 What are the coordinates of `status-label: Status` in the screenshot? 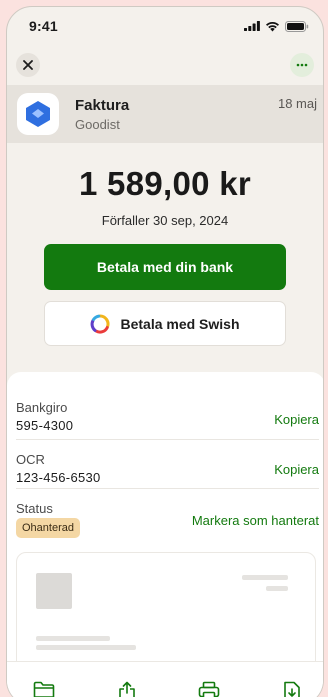 It's located at (34, 508).